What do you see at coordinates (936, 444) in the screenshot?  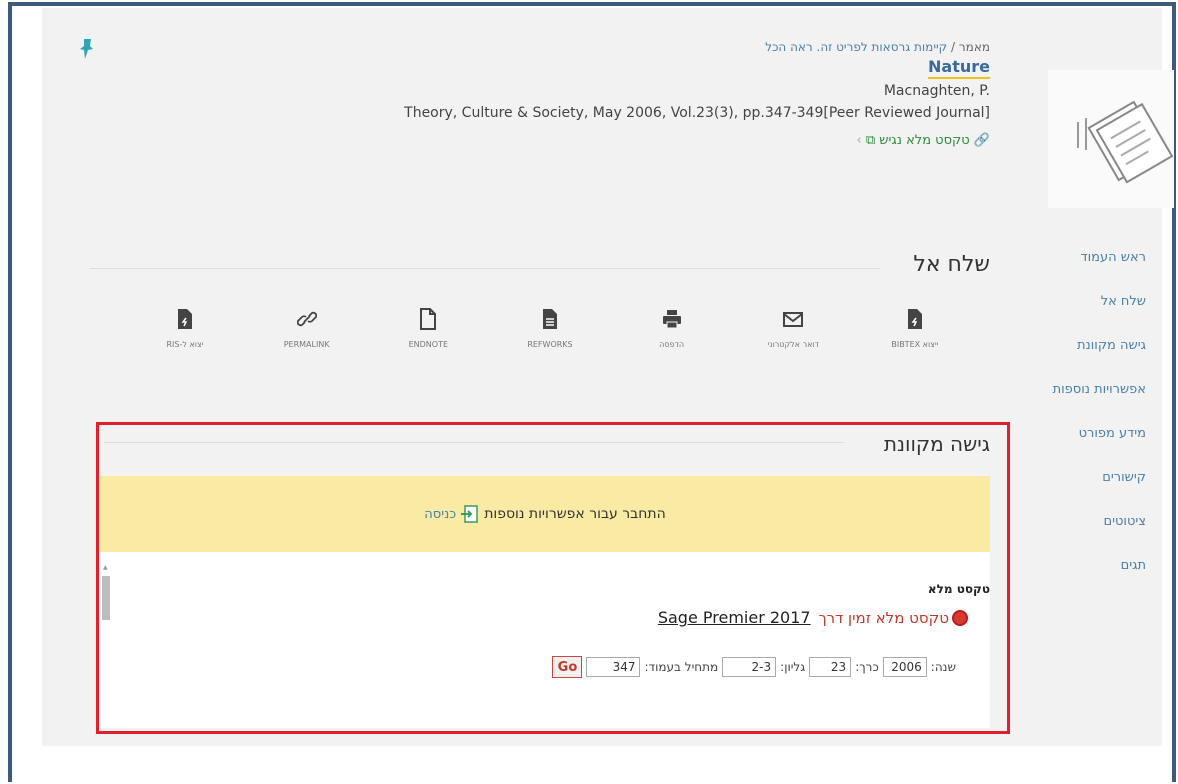 I see `online-access-heading: גישה מקוונת` at bounding box center [936, 444].